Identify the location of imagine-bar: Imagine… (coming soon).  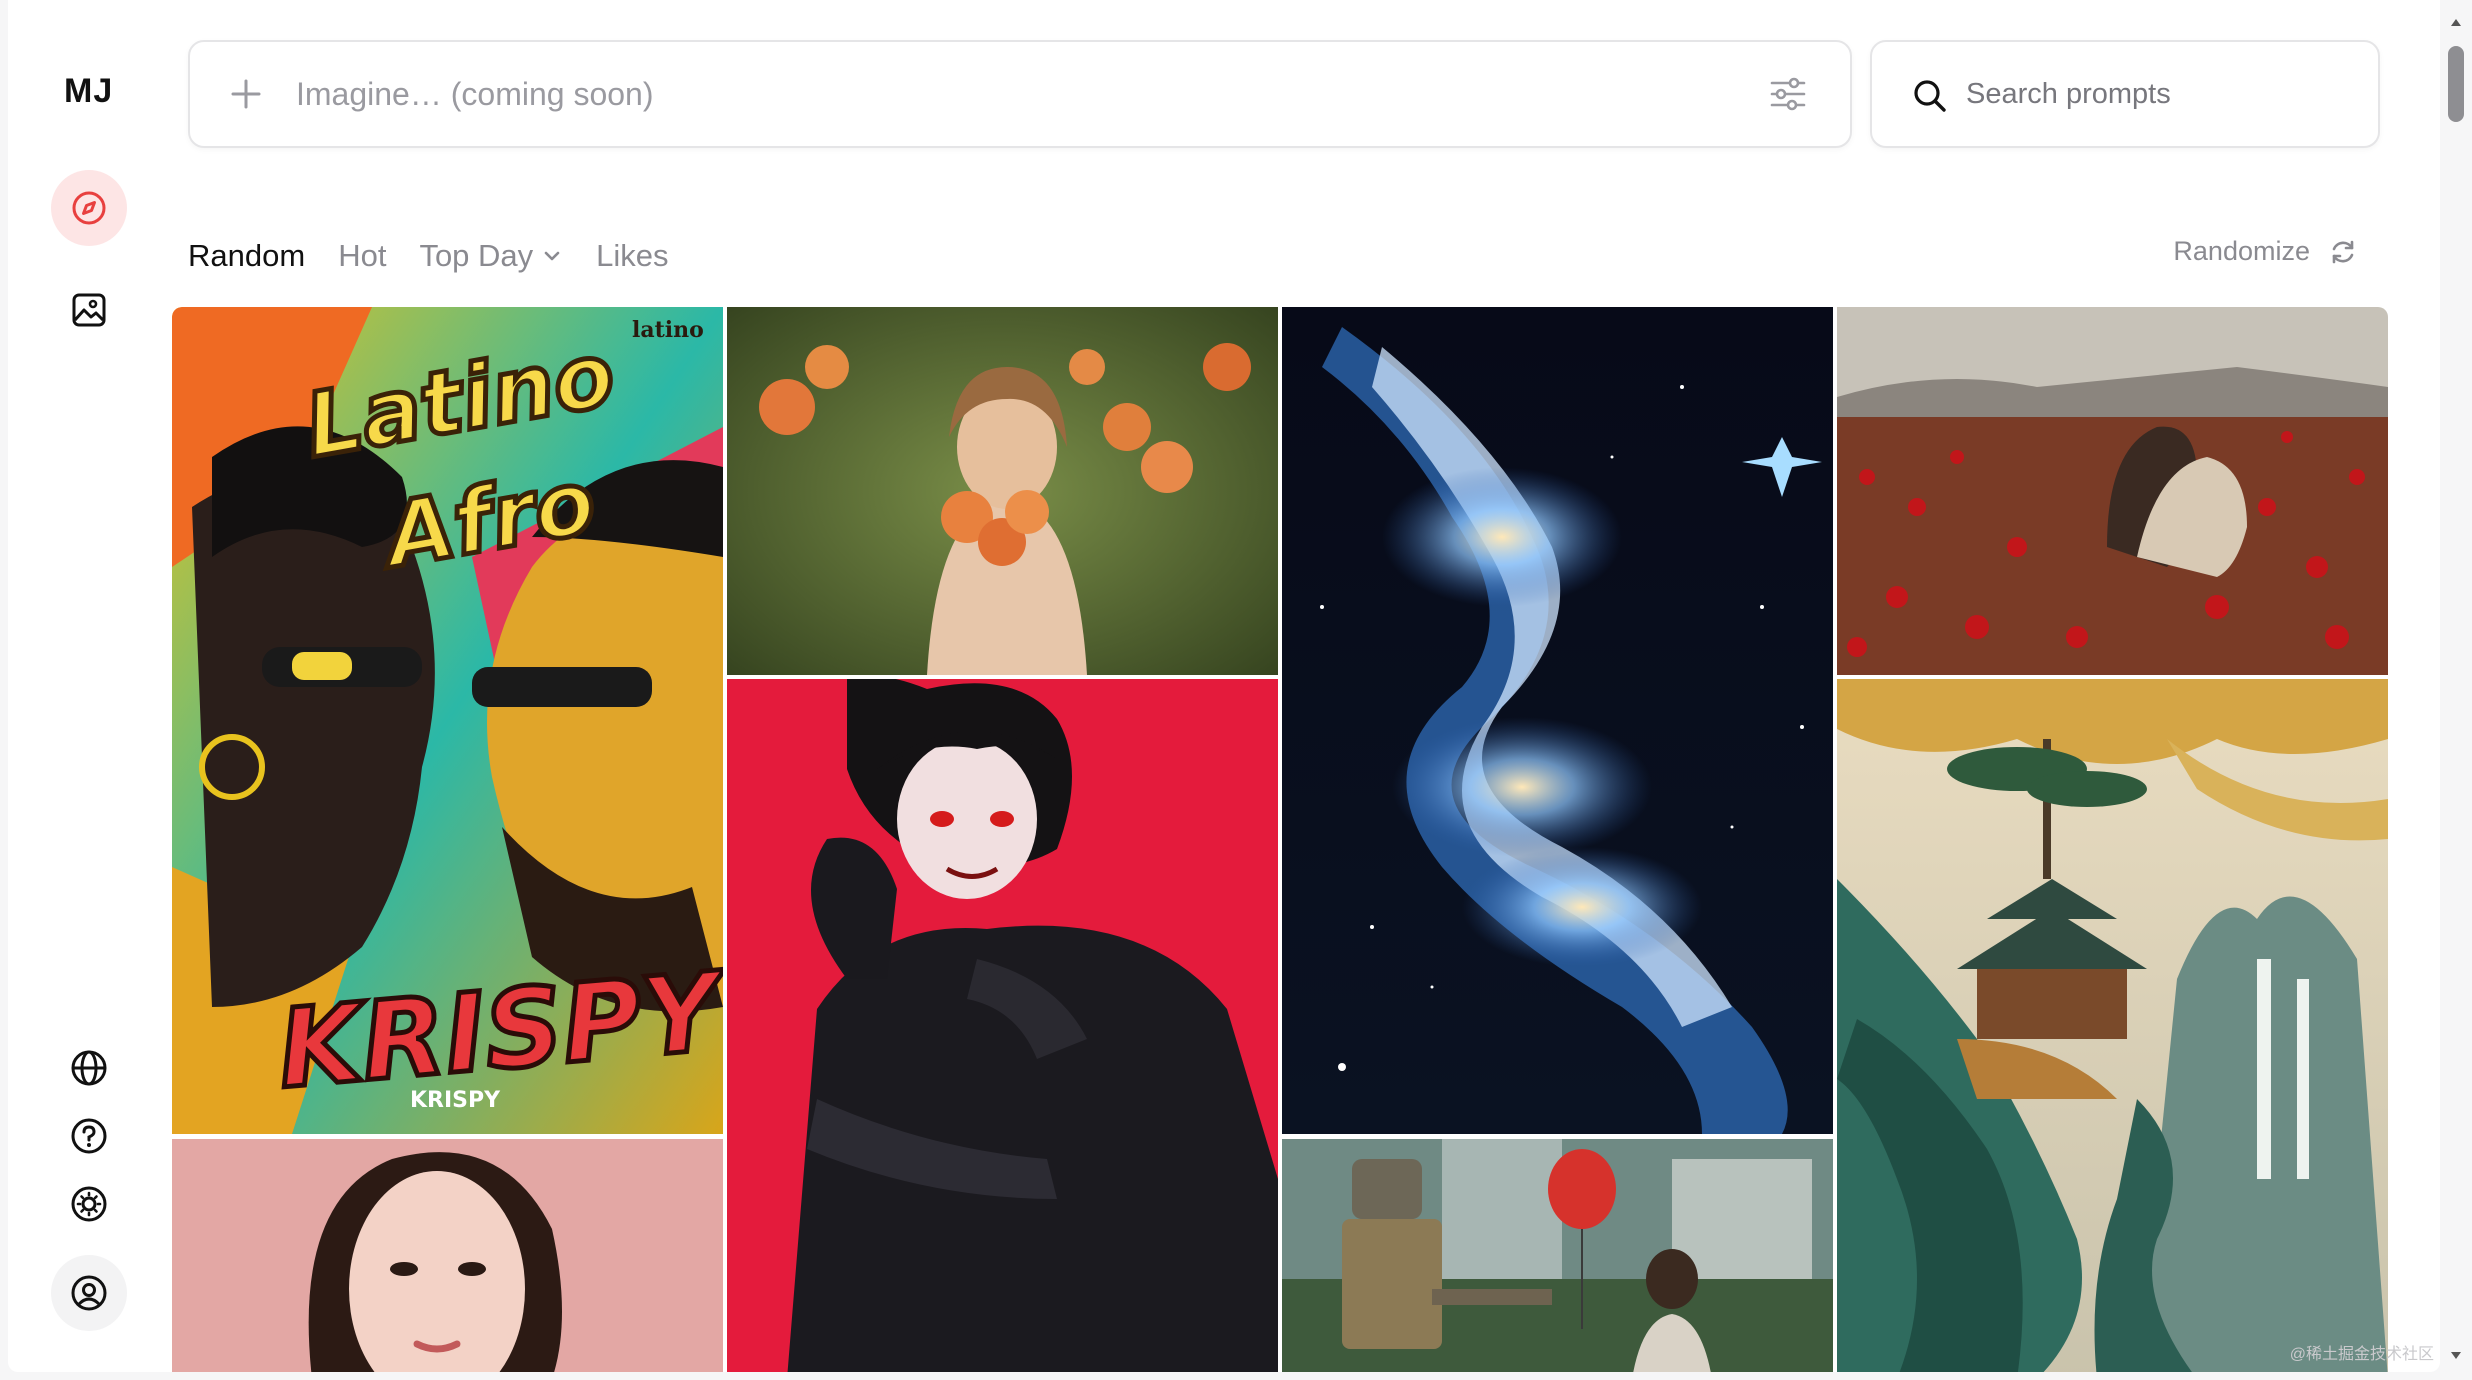
(1020, 94).